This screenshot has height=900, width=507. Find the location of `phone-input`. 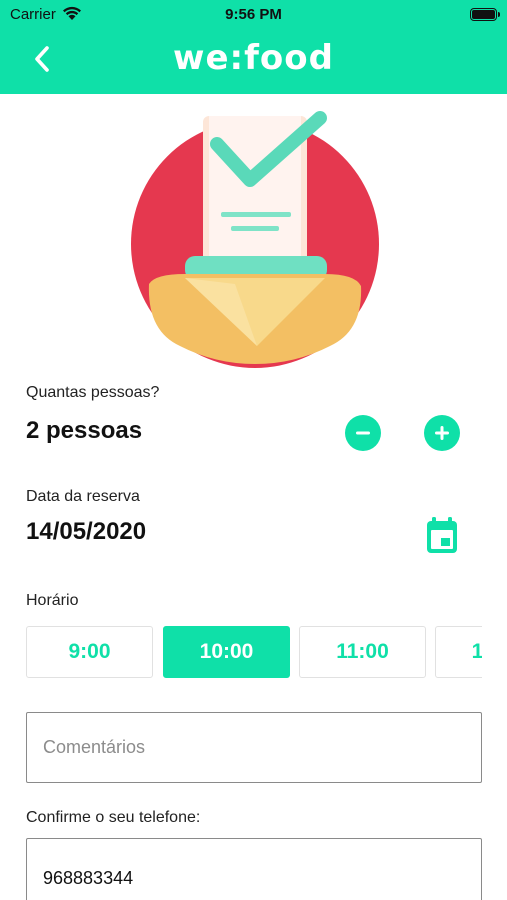

phone-input is located at coordinates (254, 869).